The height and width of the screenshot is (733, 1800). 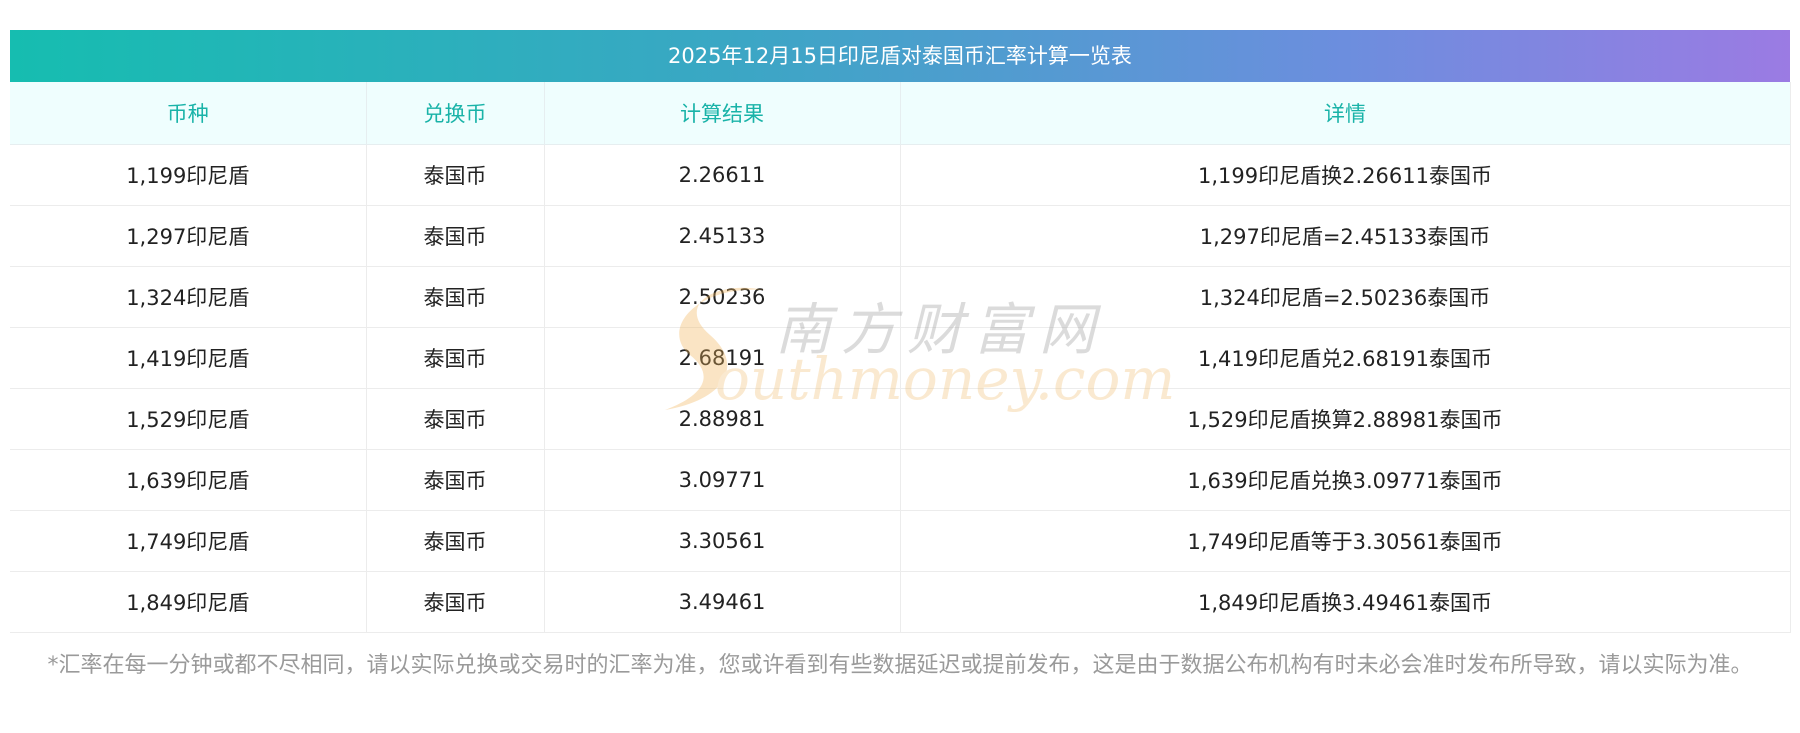 What do you see at coordinates (455, 113) in the screenshot?
I see `header-target: 兑换币` at bounding box center [455, 113].